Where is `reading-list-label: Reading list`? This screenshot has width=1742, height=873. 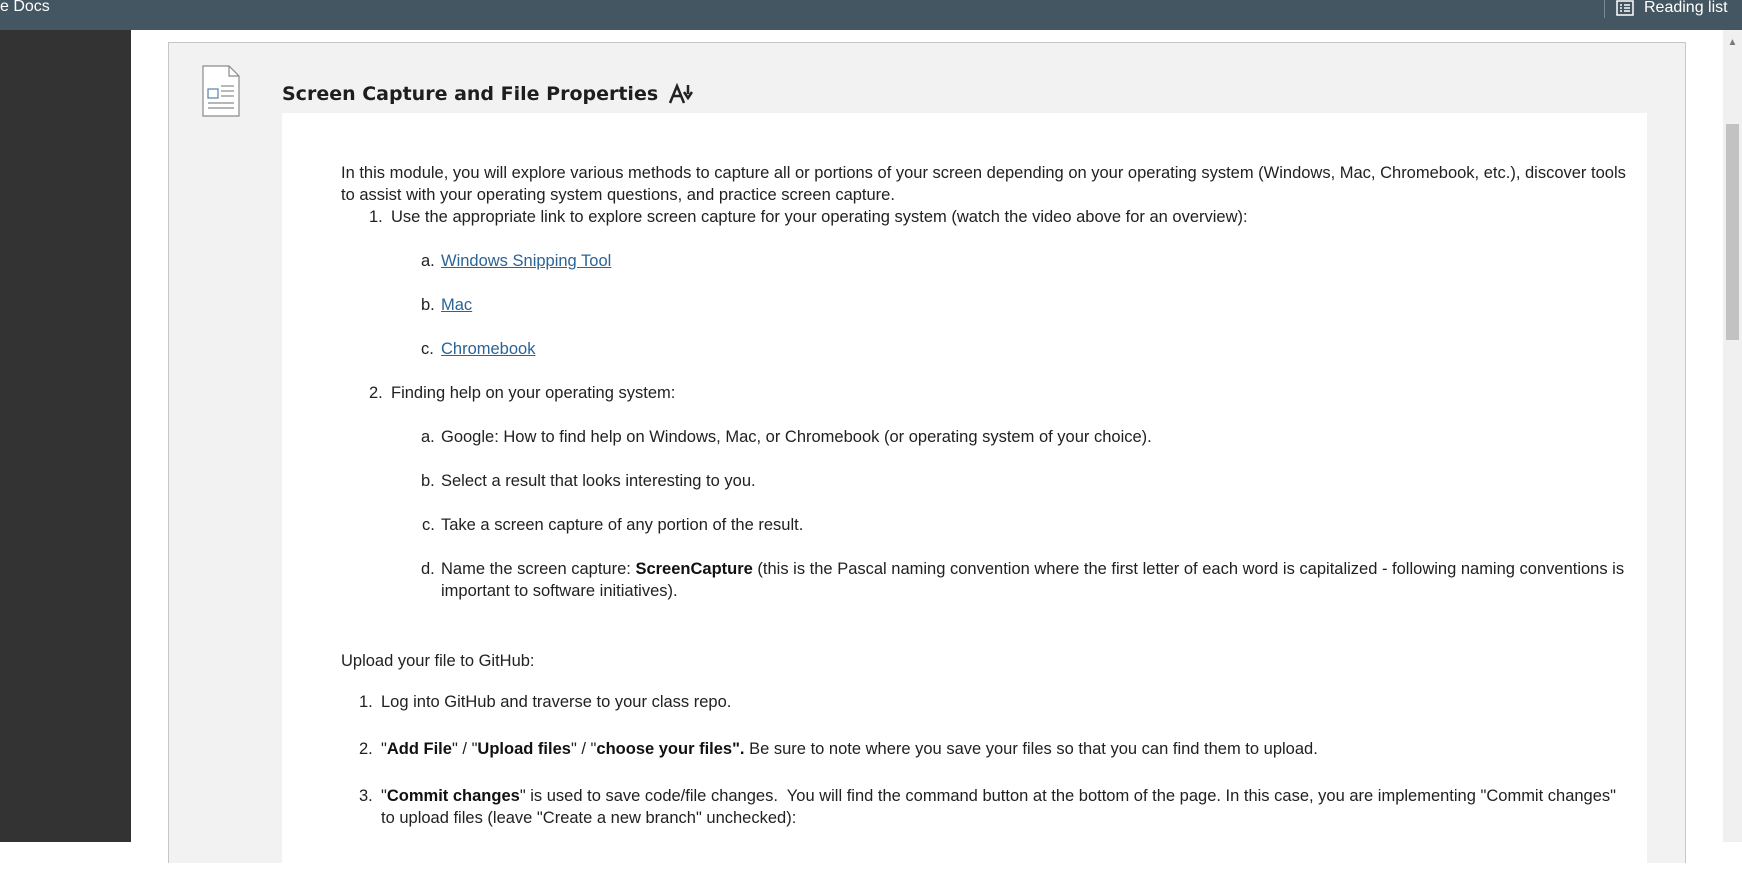
reading-list-label: Reading list is located at coordinates (1686, 8).